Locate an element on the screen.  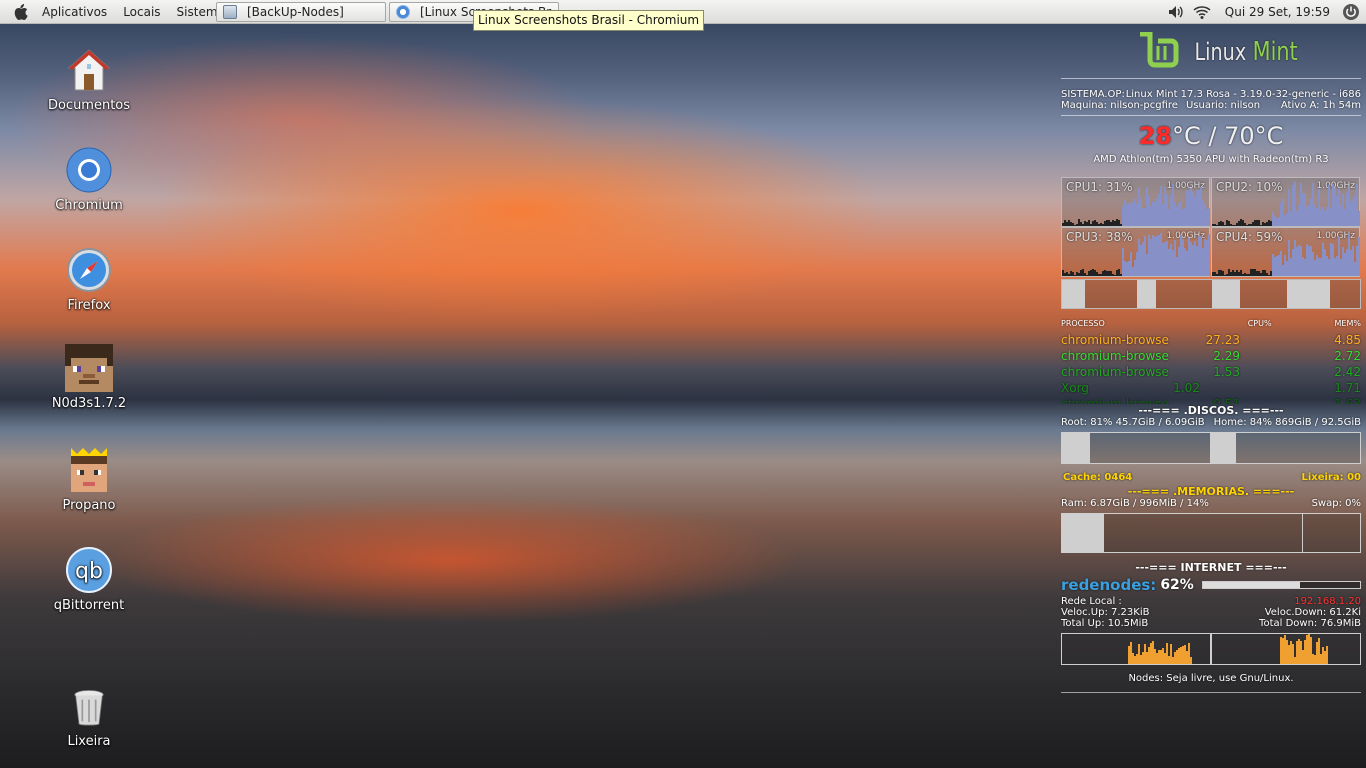
temp-current: 28 is located at coordinates (1155, 136).